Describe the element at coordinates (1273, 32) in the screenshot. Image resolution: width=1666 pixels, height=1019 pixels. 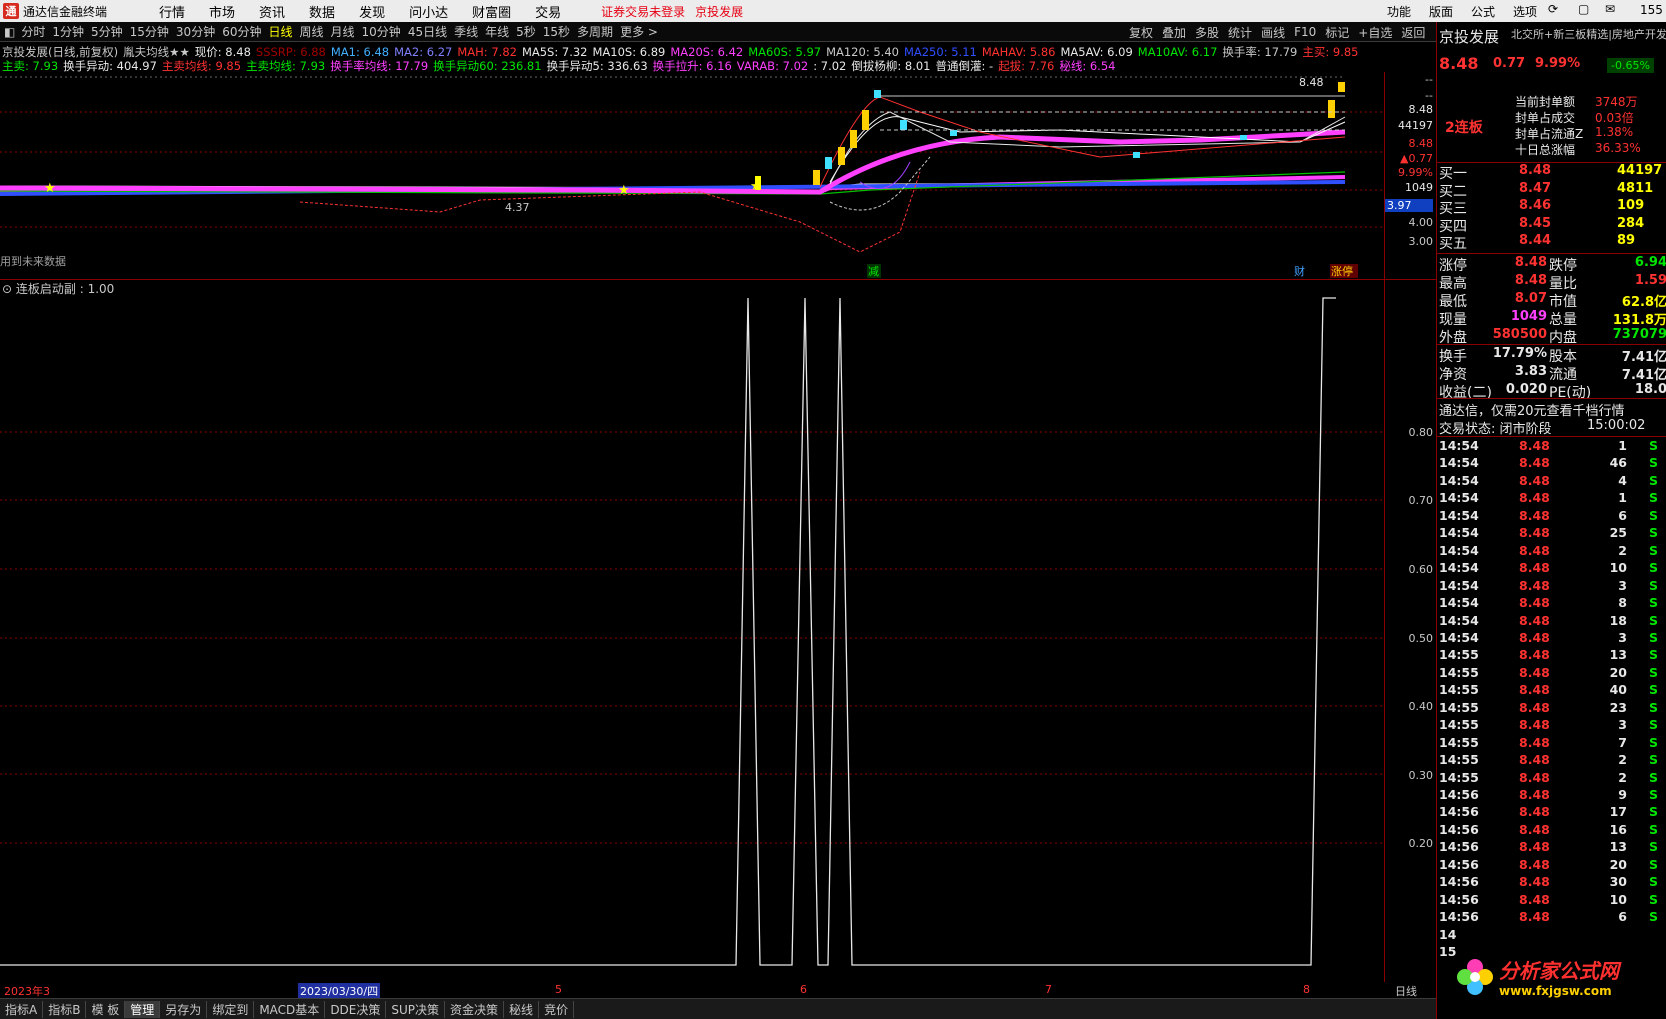
I see `toolbar-4: 画线` at that location.